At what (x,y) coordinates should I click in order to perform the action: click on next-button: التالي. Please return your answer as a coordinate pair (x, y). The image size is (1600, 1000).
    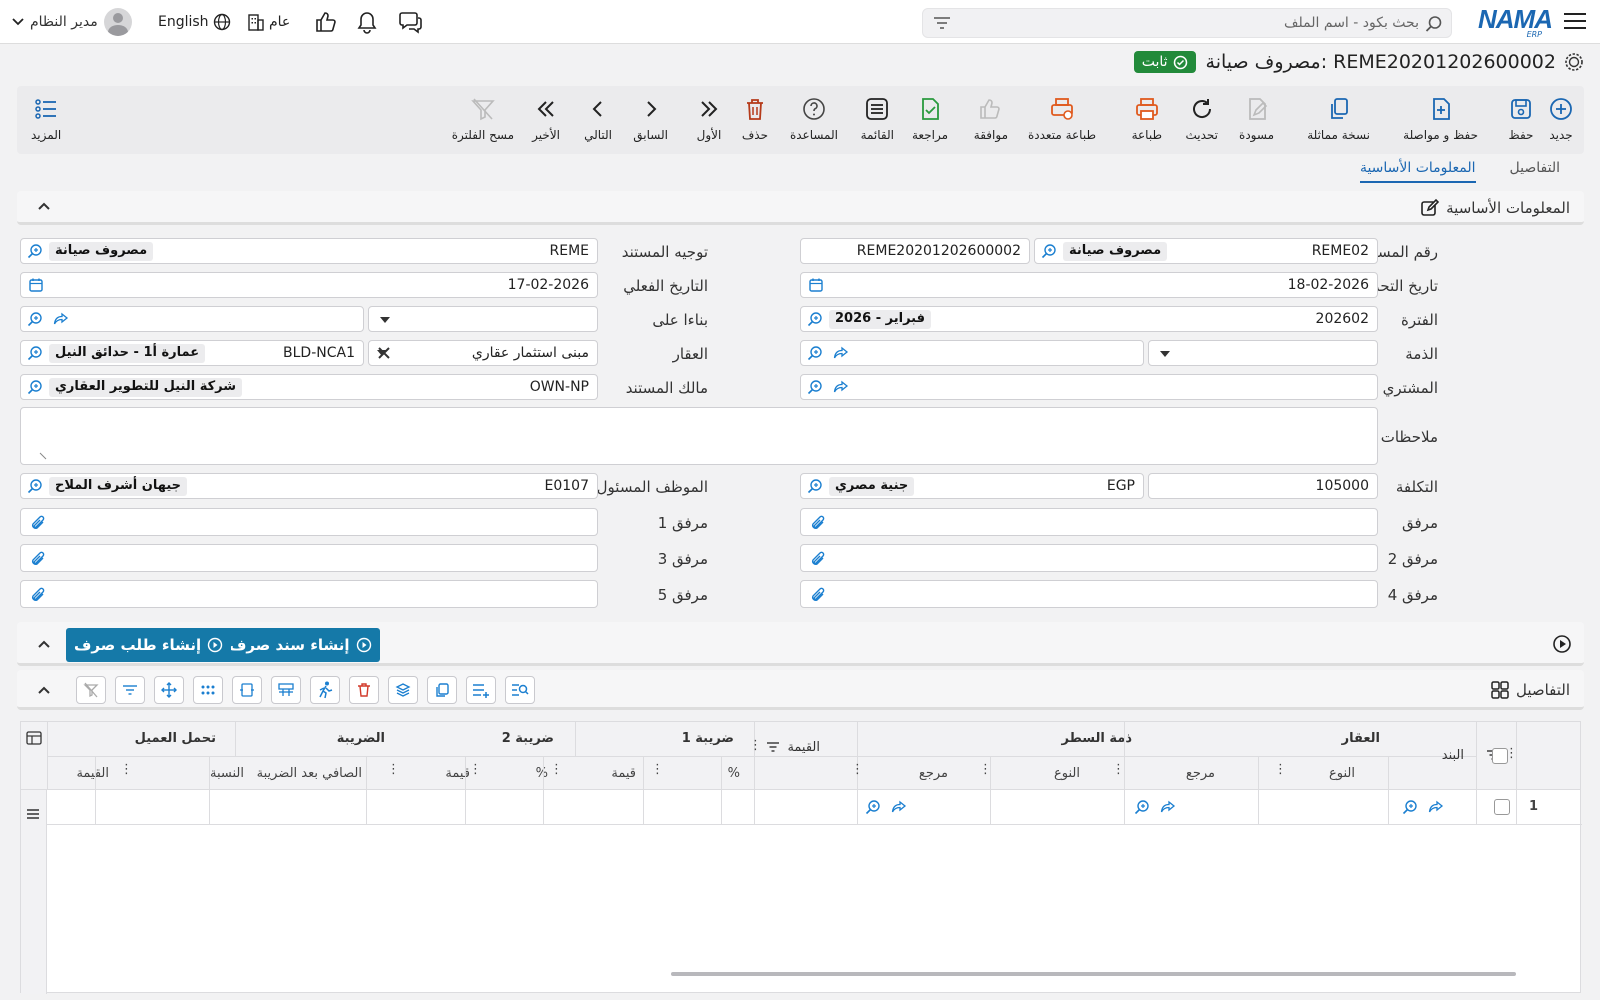
    Looking at the image, I should click on (598, 119).